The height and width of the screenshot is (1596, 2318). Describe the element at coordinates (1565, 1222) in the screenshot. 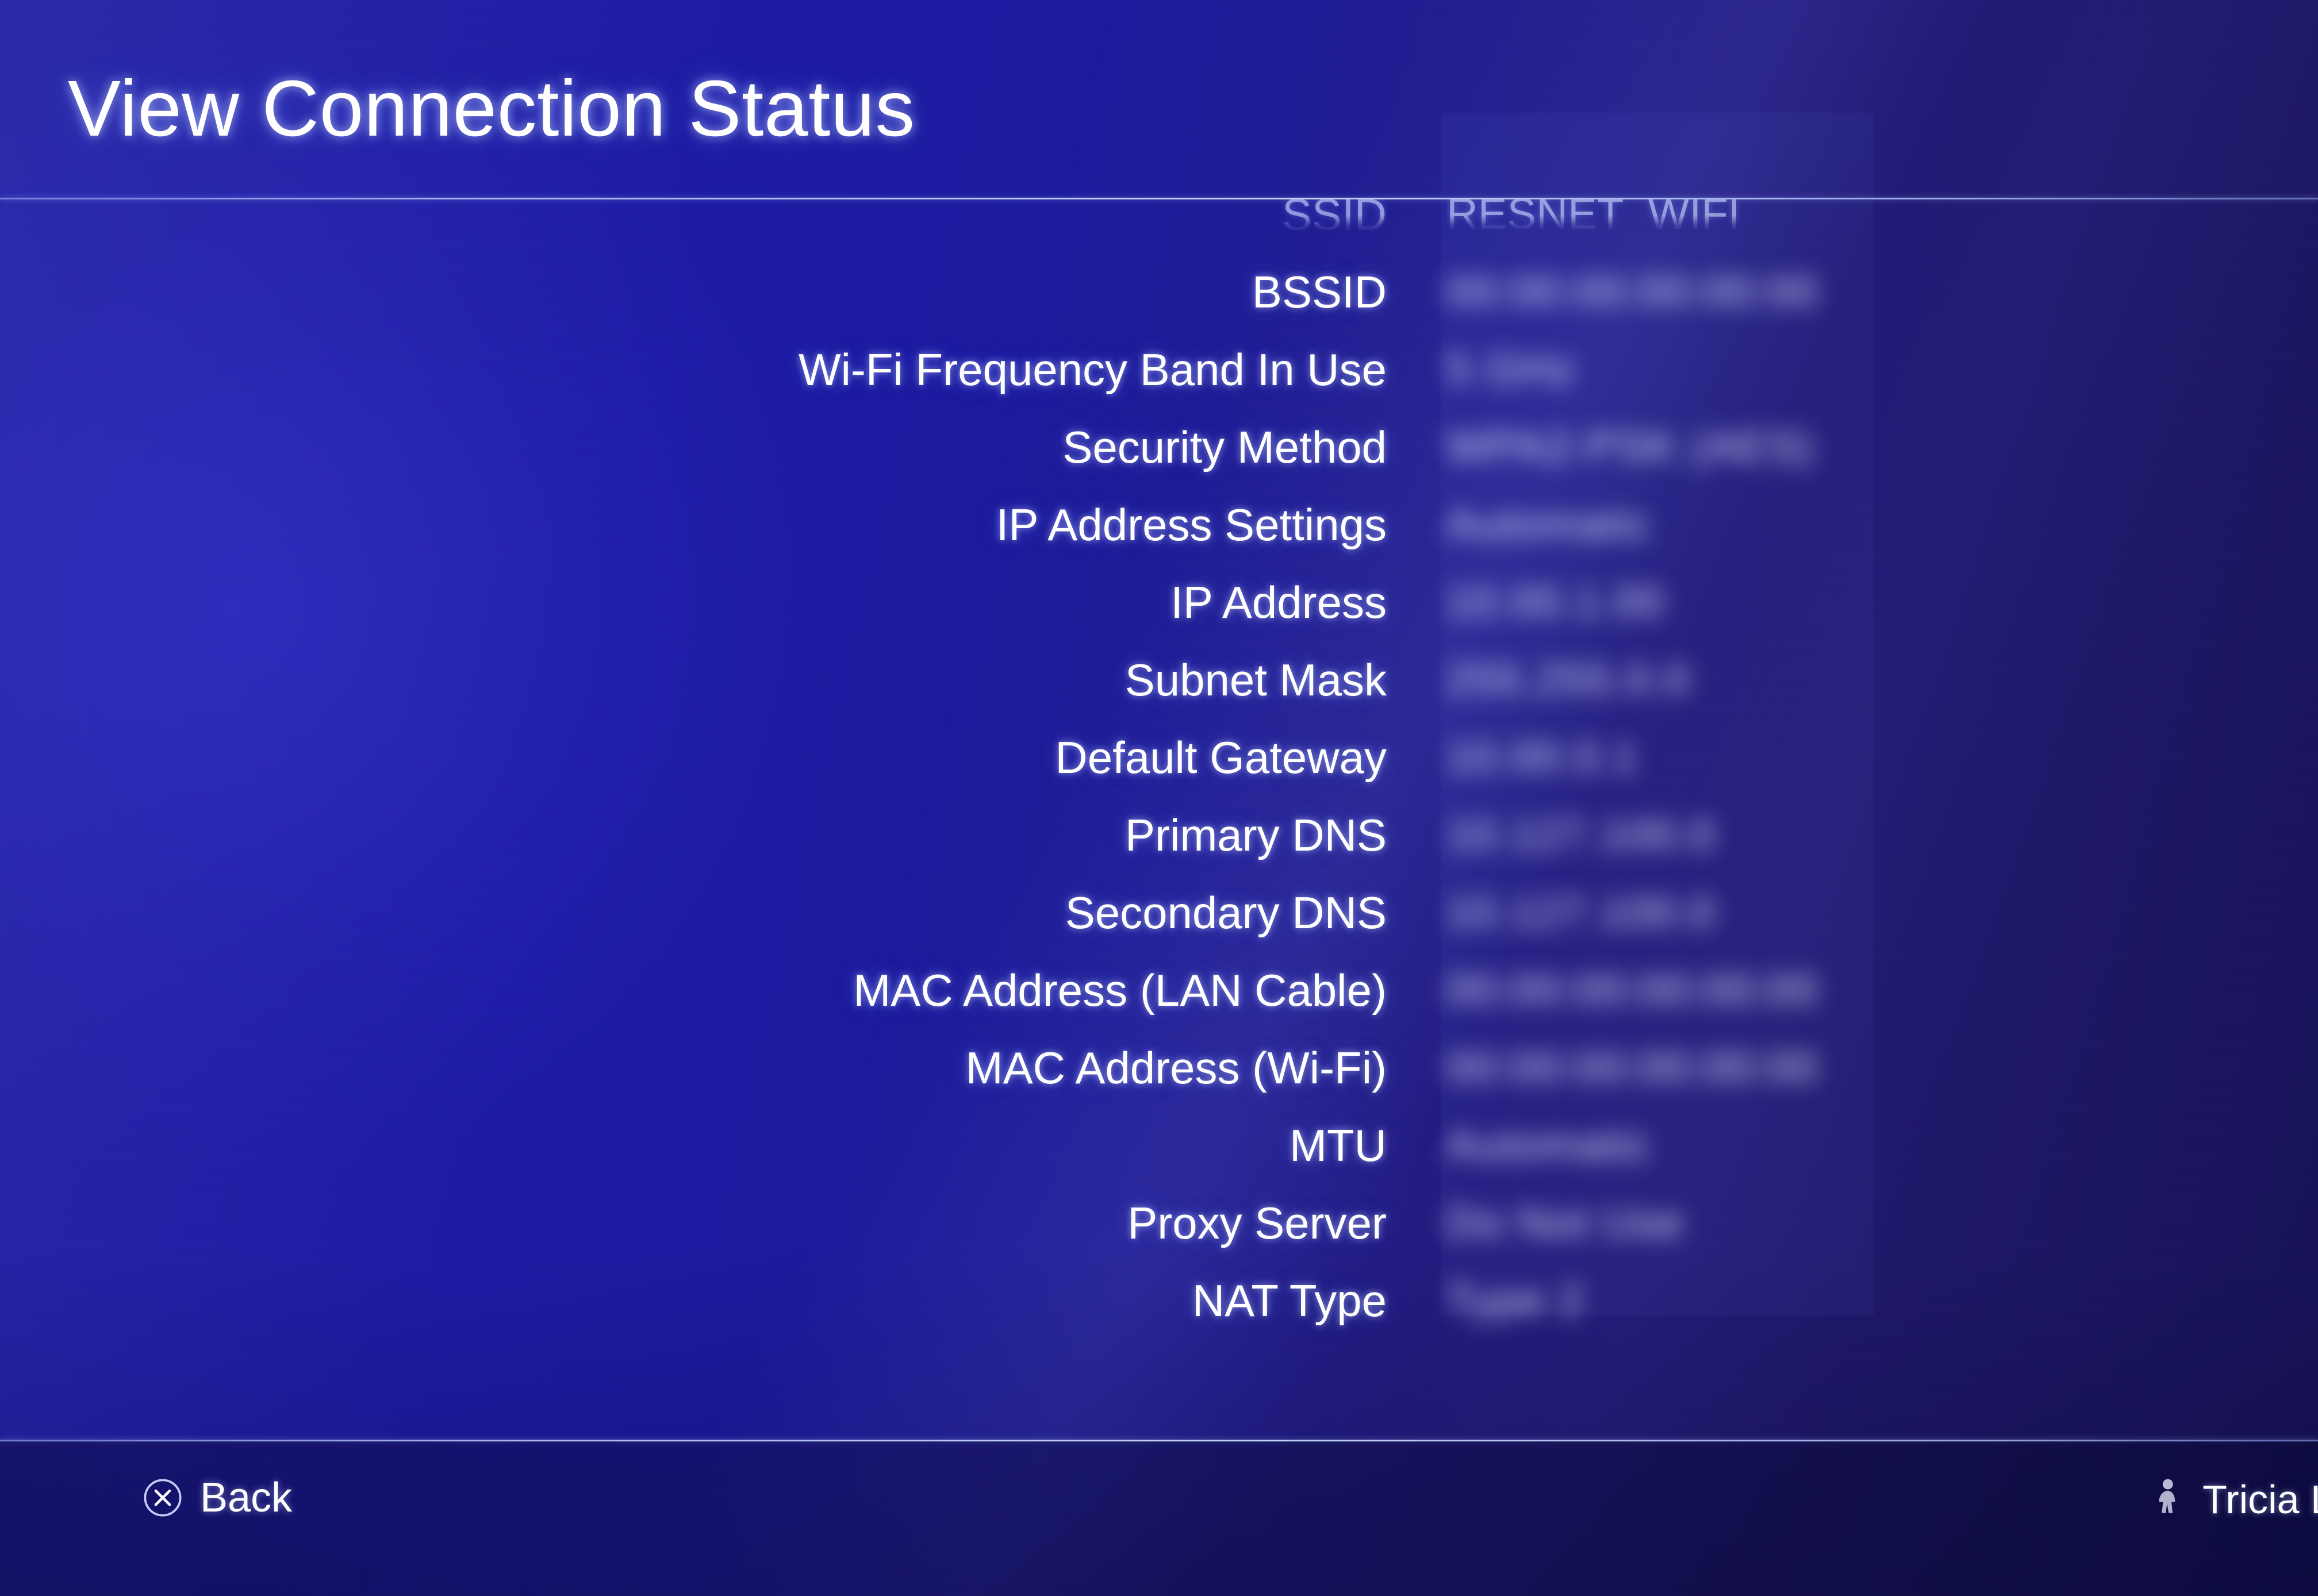

I see `info-row-value-redacted: Do Not Use` at that location.